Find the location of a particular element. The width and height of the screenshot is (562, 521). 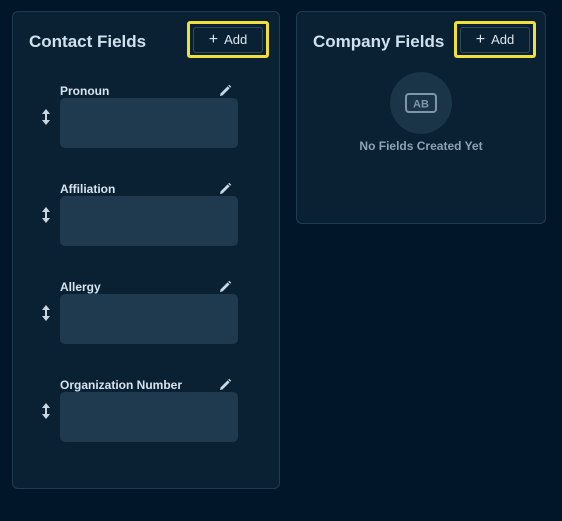

contact-field-affiliation: Affiliation is located at coordinates (147, 222).